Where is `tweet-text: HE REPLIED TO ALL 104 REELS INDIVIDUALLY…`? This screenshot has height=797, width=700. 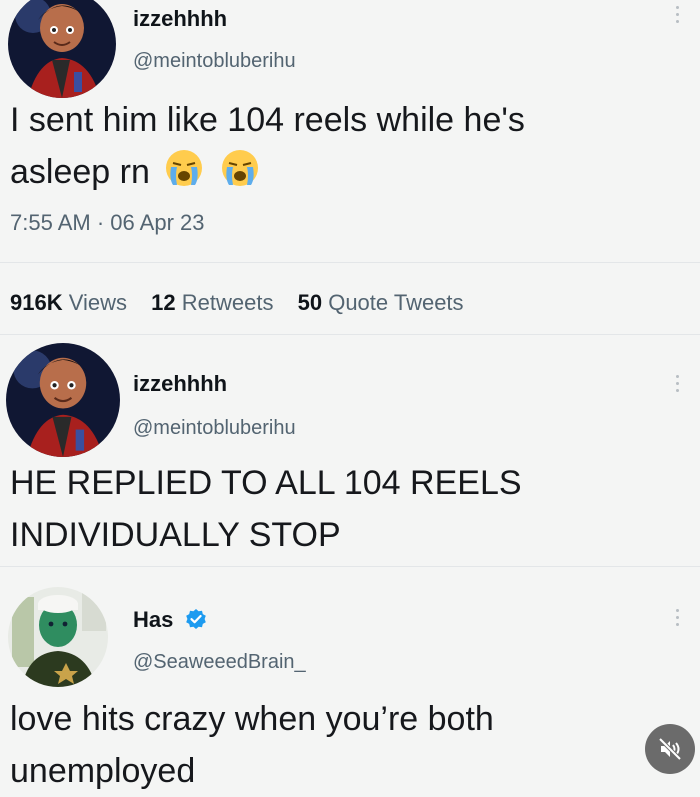
tweet-text: HE REPLIED TO ALL 104 REELS INDIVIDUALLY… is located at coordinates (266, 509).